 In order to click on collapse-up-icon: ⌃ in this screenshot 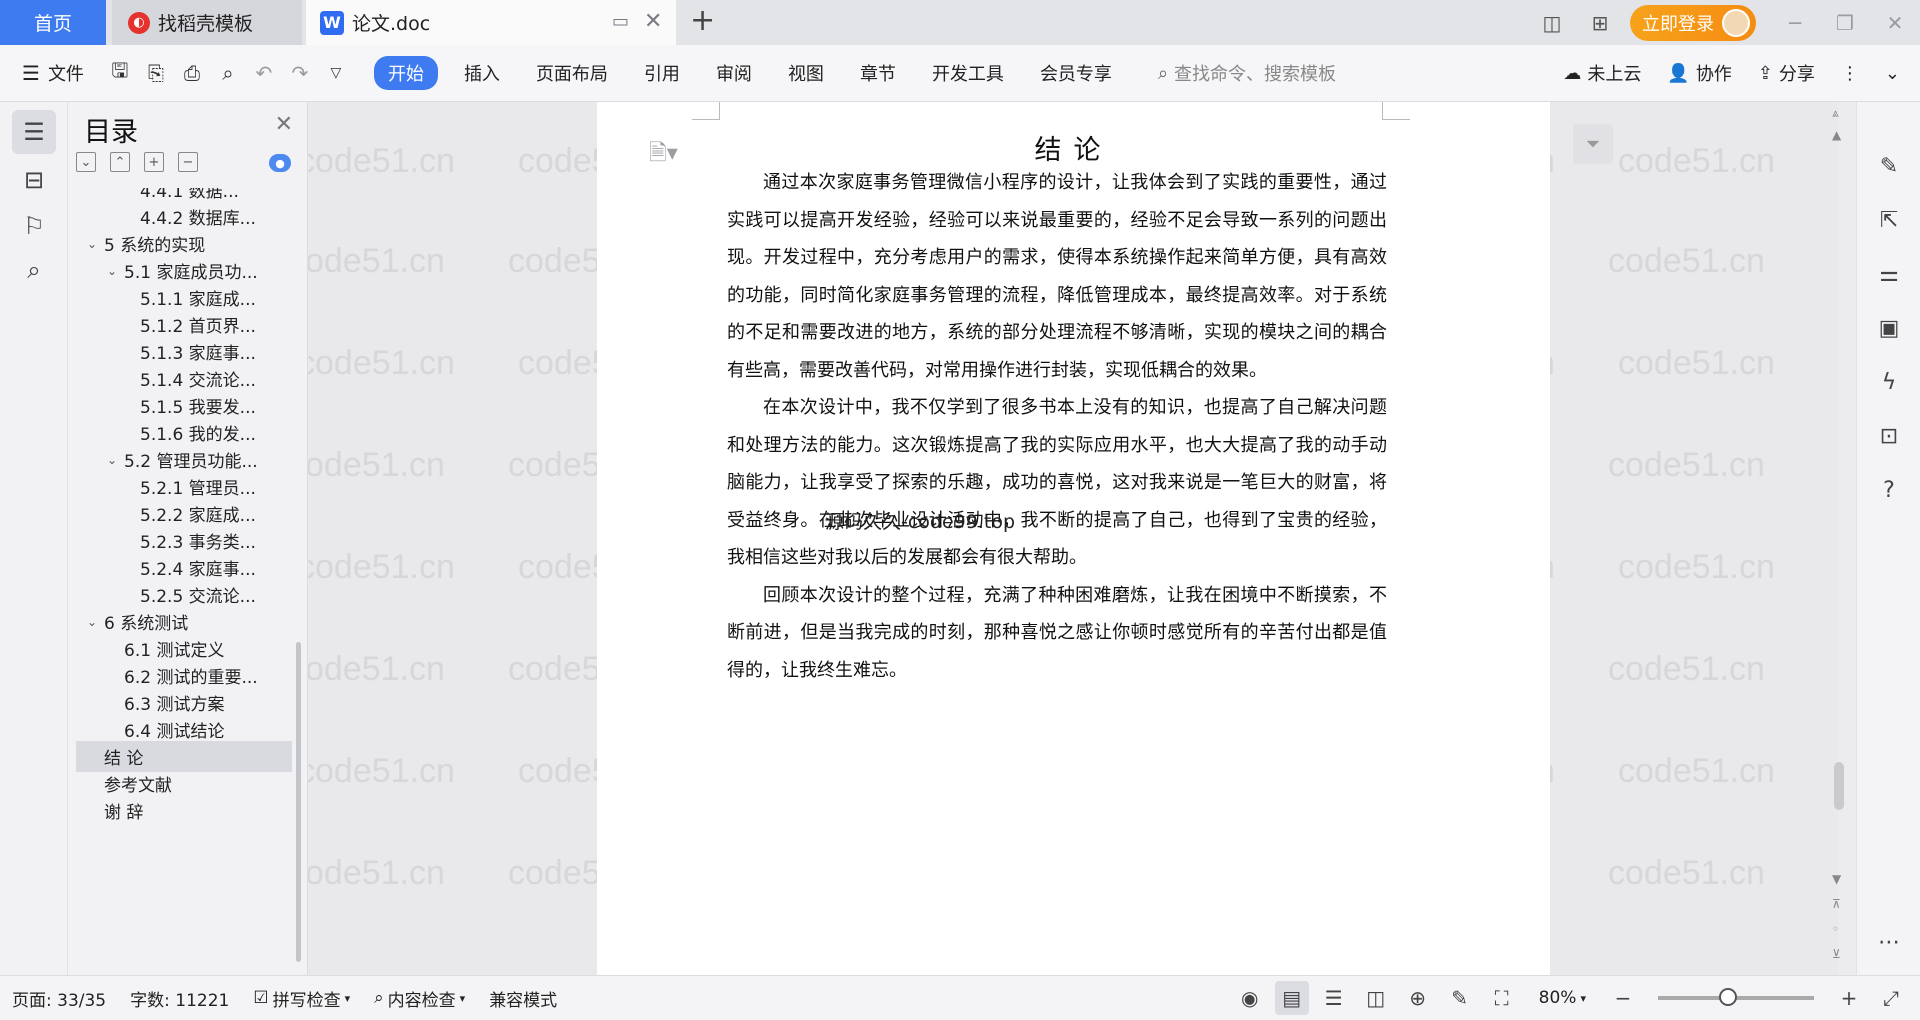, I will do `click(120, 162)`.